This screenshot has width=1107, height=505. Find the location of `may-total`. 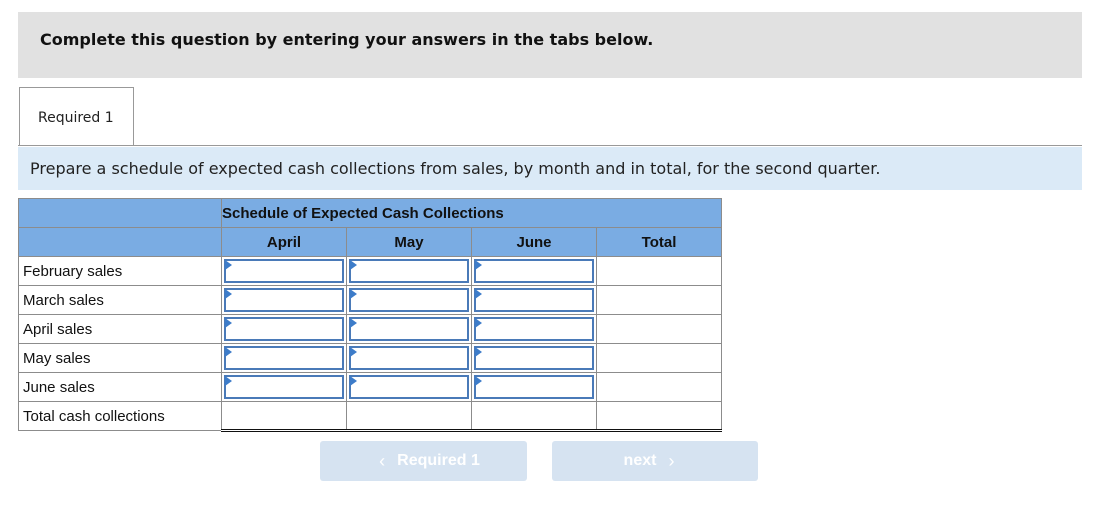

may-total is located at coordinates (659, 358).